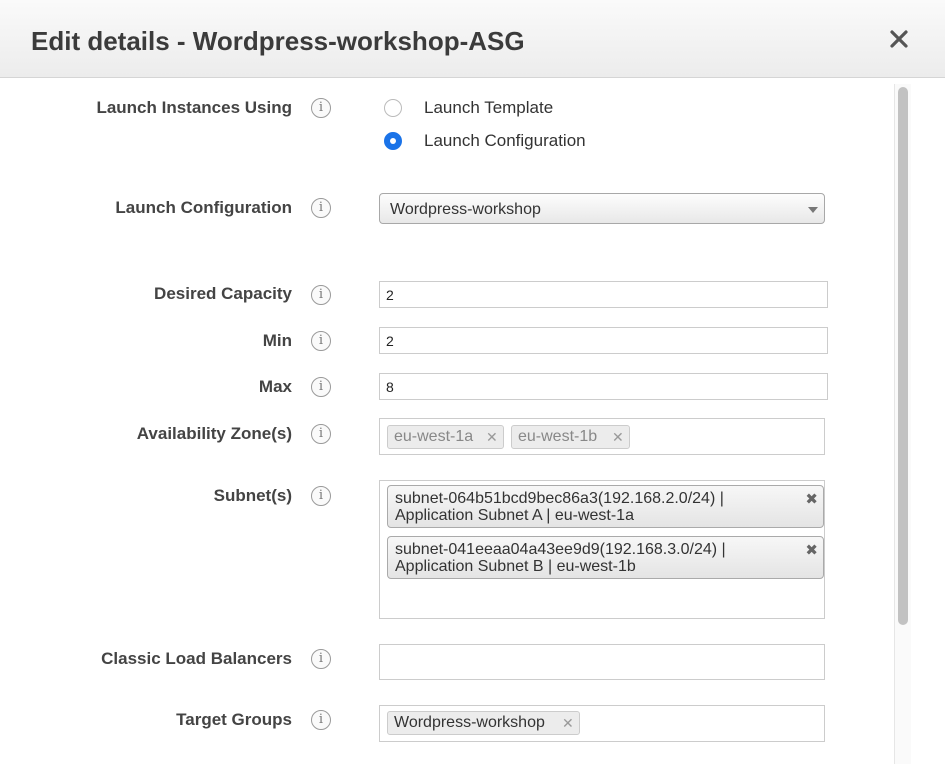  I want to click on min-input, so click(603, 340).